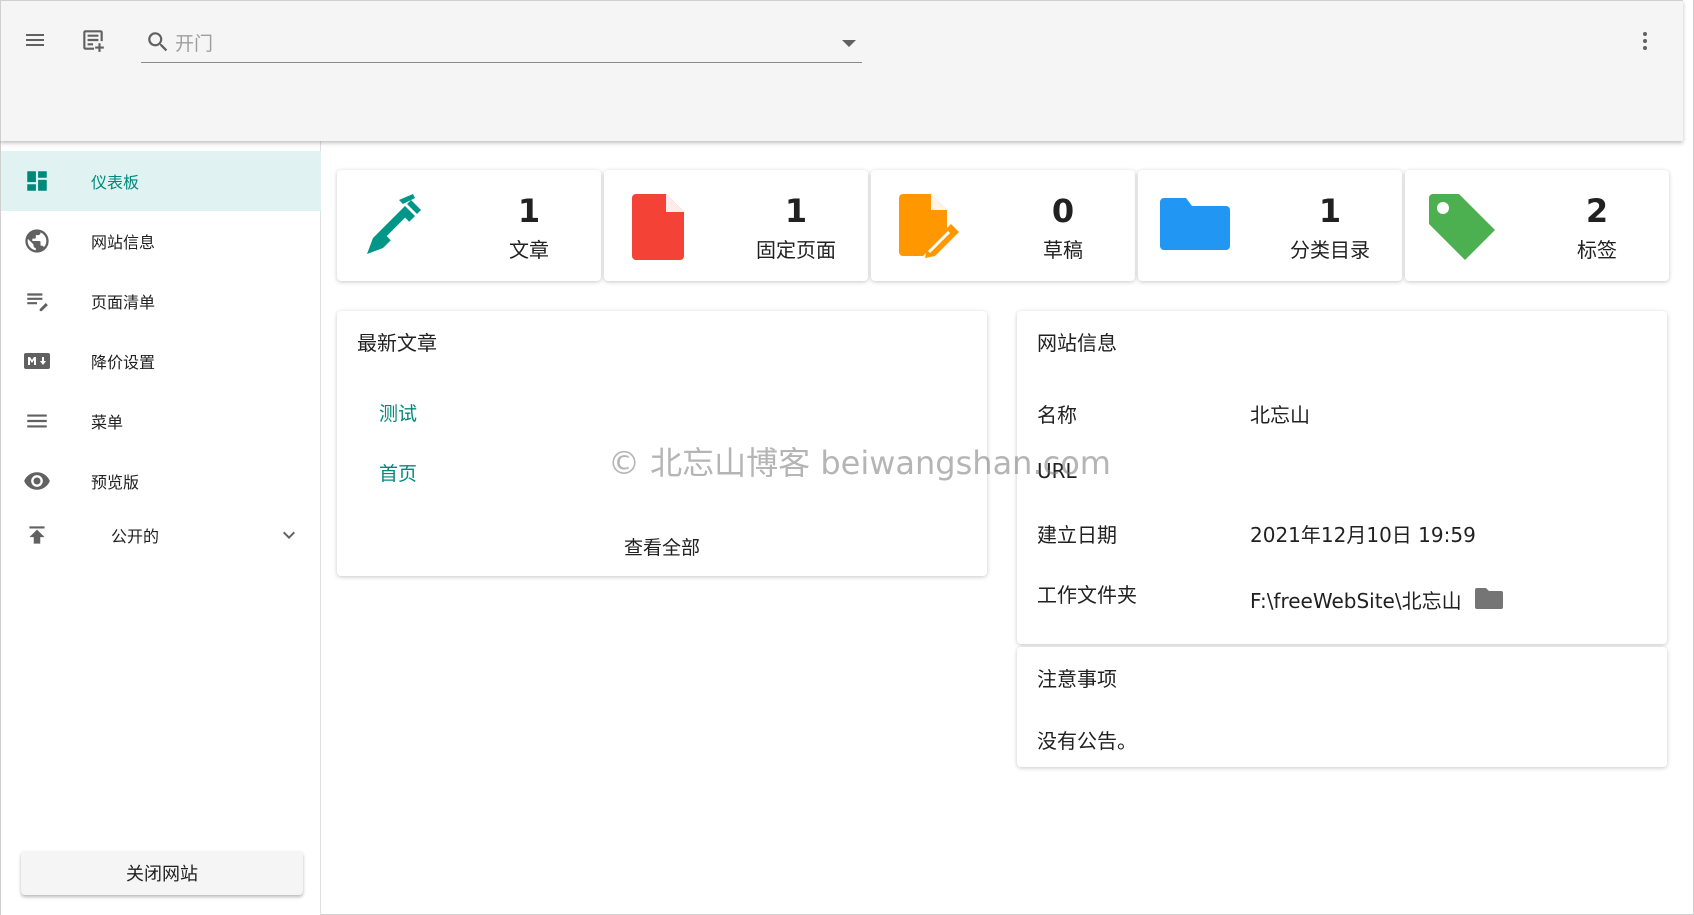 The width and height of the screenshot is (1694, 915). What do you see at coordinates (796, 250) in the screenshot?
I see `stat-label: 固定页面` at bounding box center [796, 250].